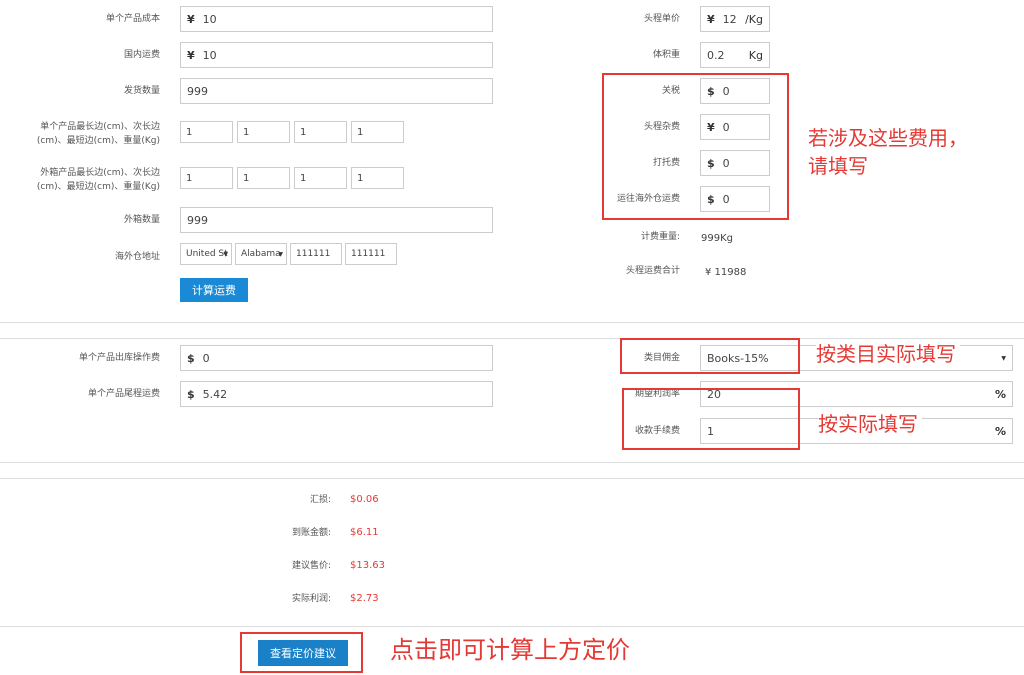  I want to click on carton-longest-input: 1, so click(206, 178).